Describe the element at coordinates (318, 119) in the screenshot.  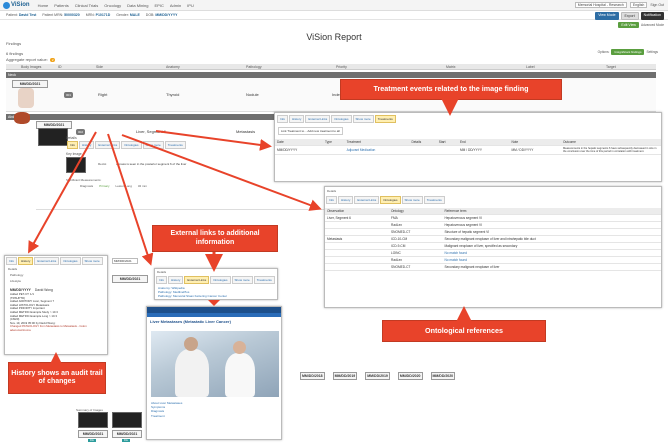
I see `tp-tab-links: External Links` at that location.